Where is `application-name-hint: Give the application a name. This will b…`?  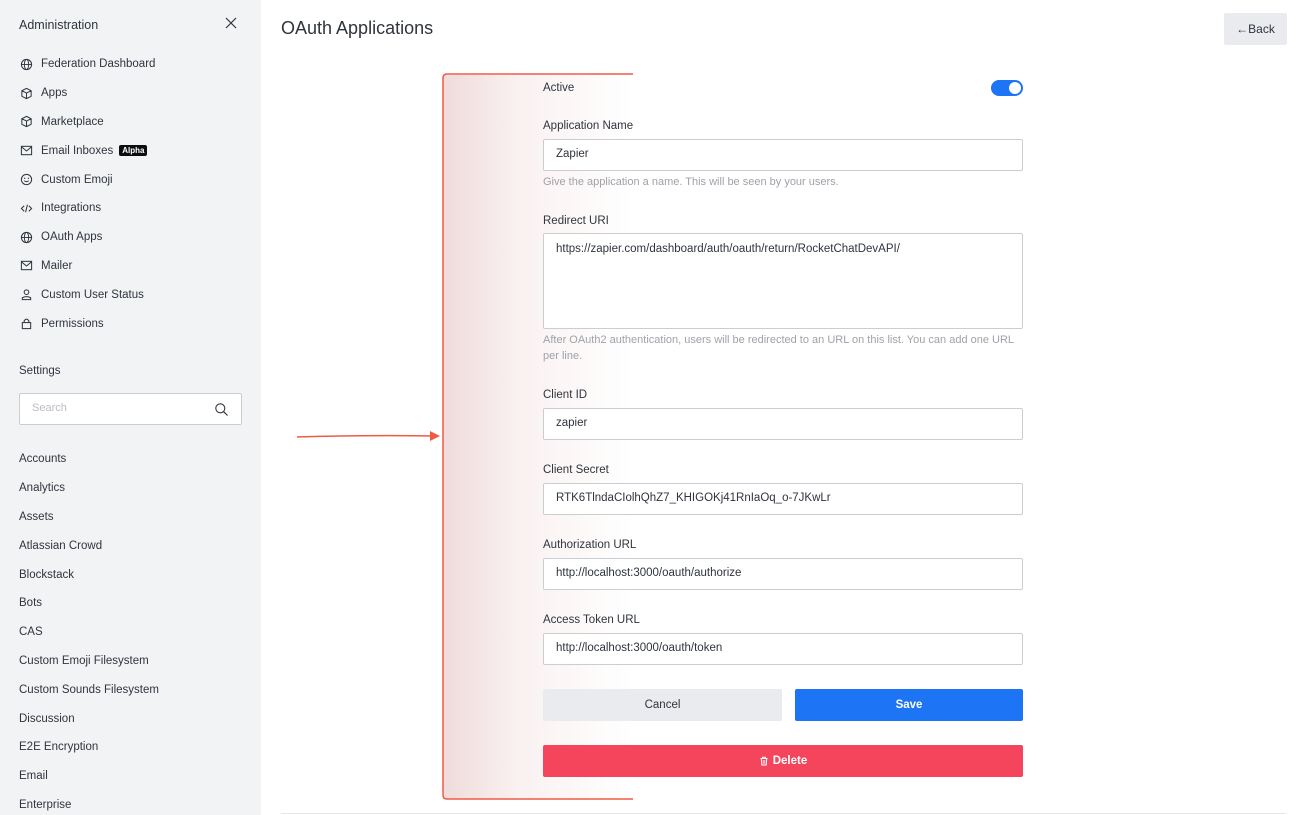
application-name-hint: Give the application a name. This will b… is located at coordinates (691, 182).